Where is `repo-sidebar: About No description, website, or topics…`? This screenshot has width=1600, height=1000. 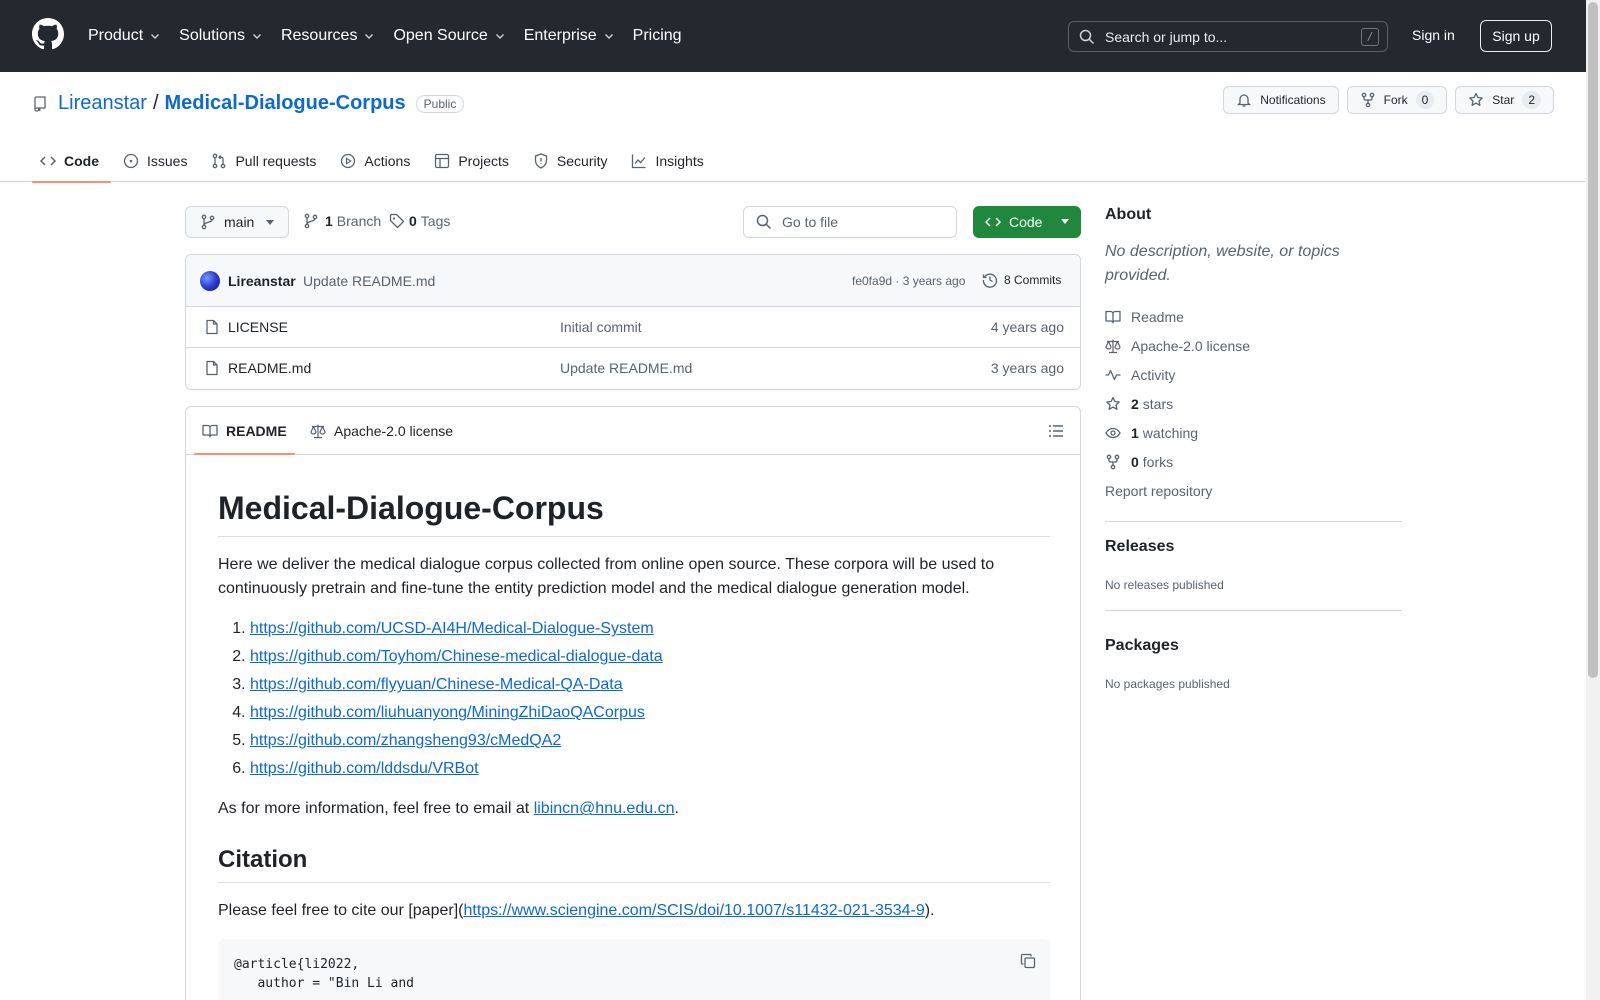 repo-sidebar: About No description, website, or topics… is located at coordinates (1253, 448).